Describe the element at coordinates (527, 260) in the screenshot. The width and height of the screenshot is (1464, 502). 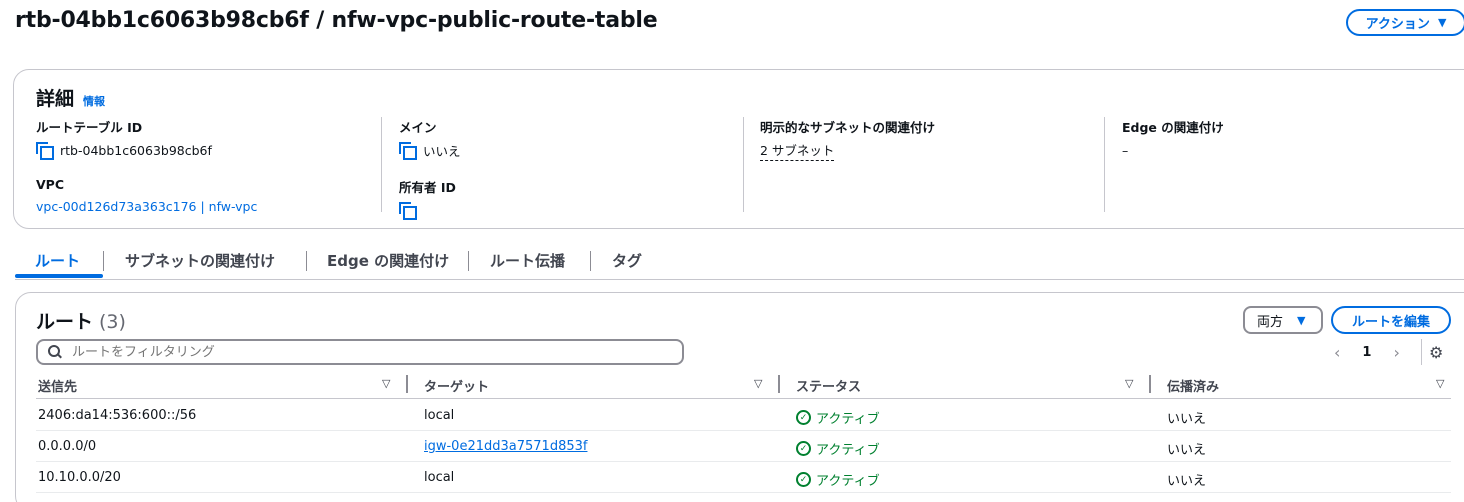
I see `tab-route-propagation: ルート伝播` at that location.